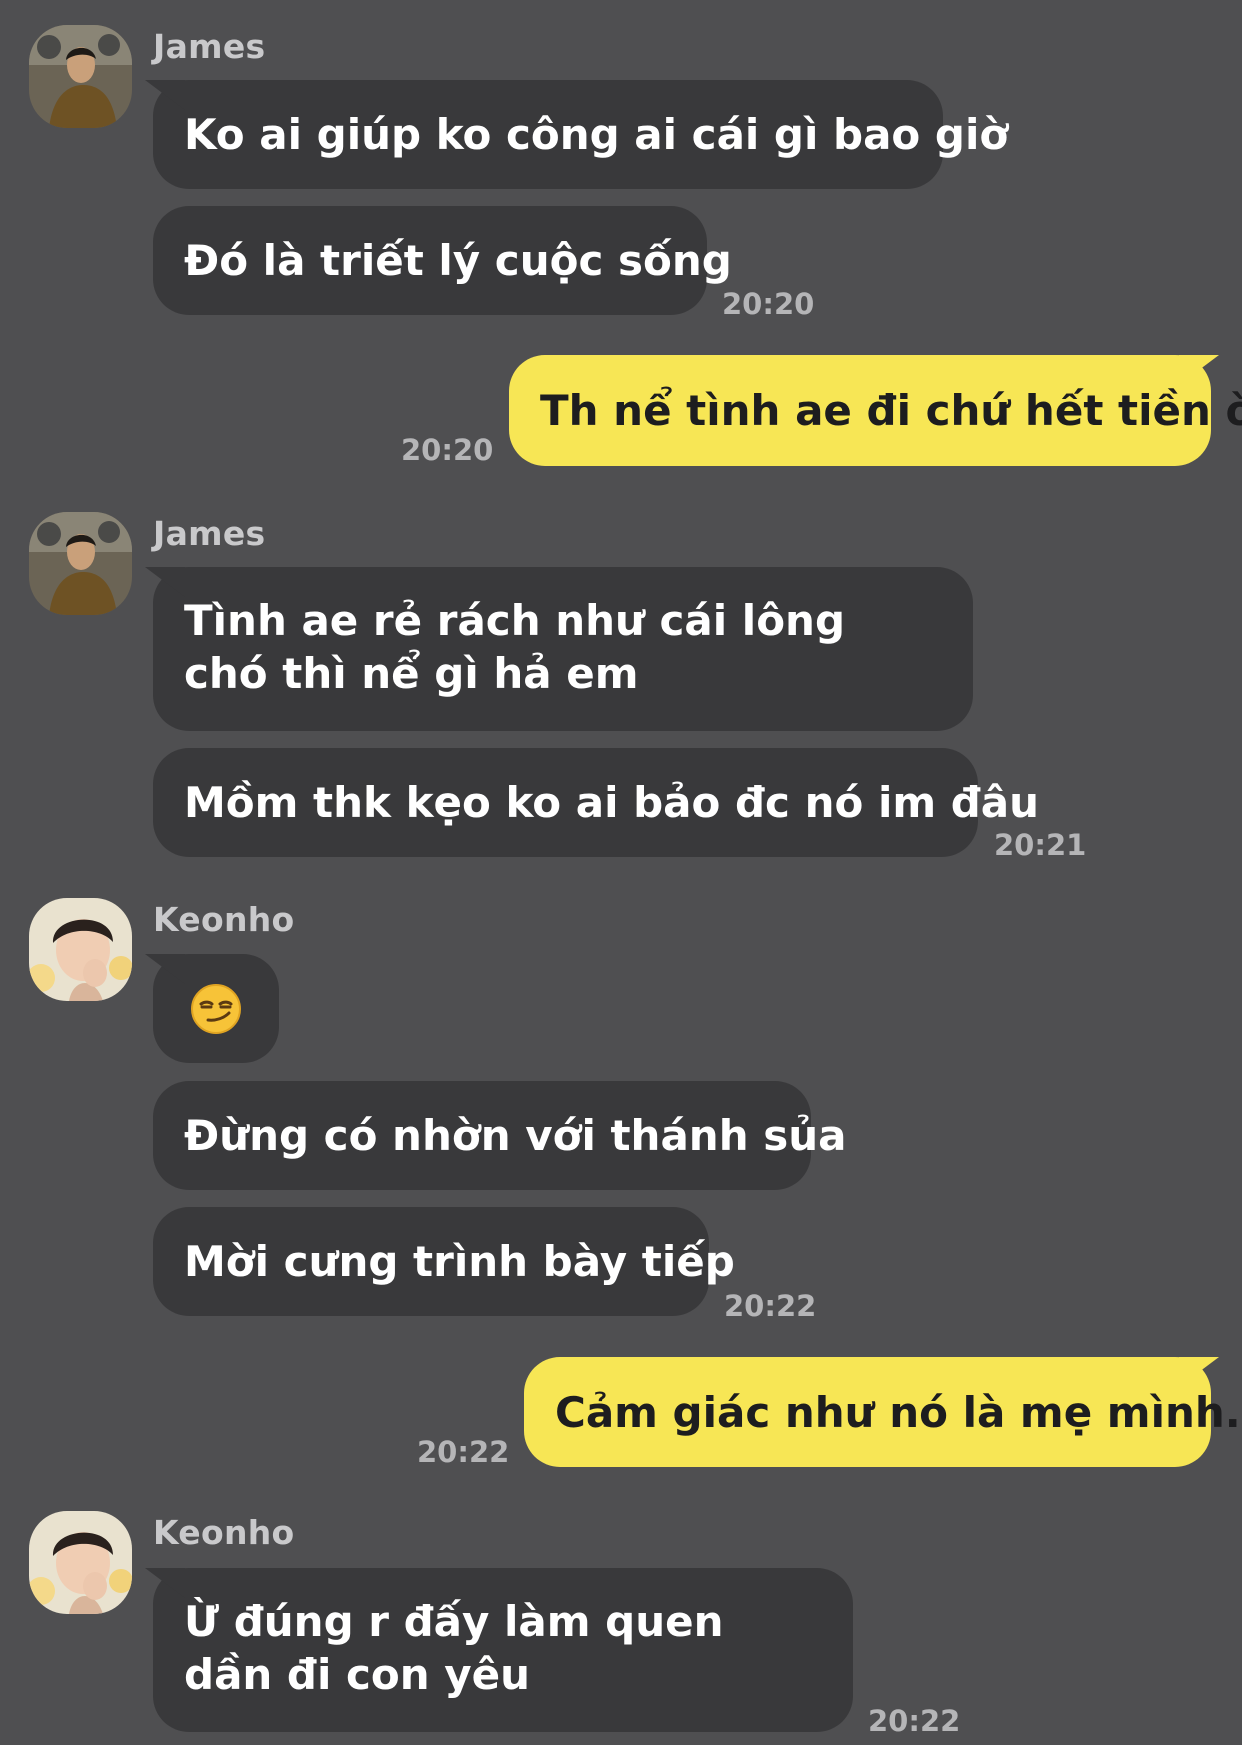  What do you see at coordinates (883, 1412) in the screenshot?
I see `my-message-bubble: Cảm giác như nó là mẹ mình..` at bounding box center [883, 1412].